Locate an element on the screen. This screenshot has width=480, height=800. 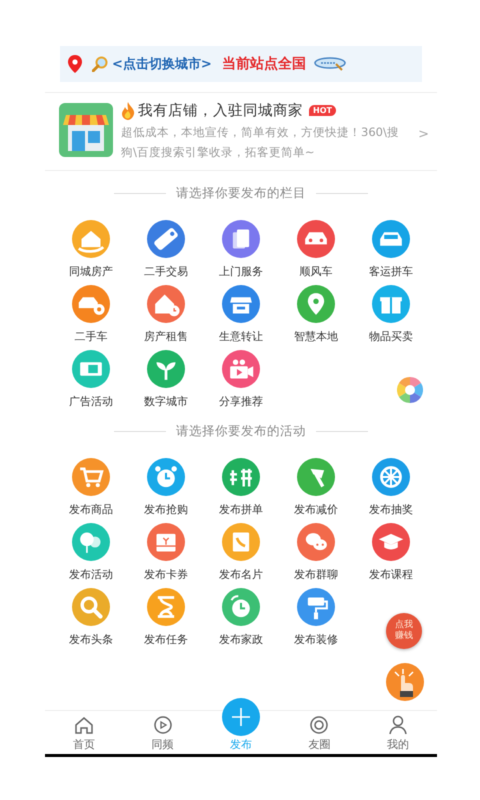
category-item: 发布任务 is located at coordinates (166, 617).